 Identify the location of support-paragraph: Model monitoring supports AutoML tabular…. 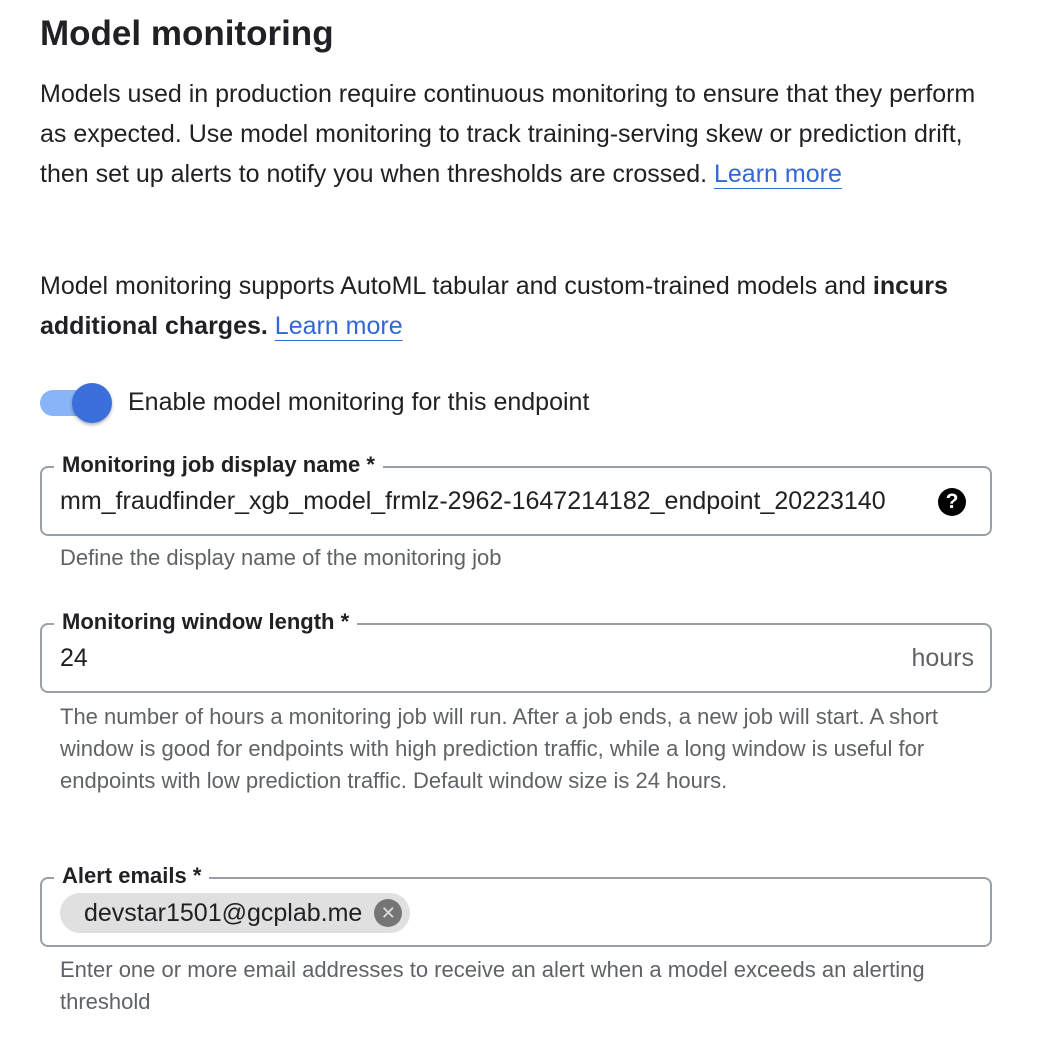
(517, 306).